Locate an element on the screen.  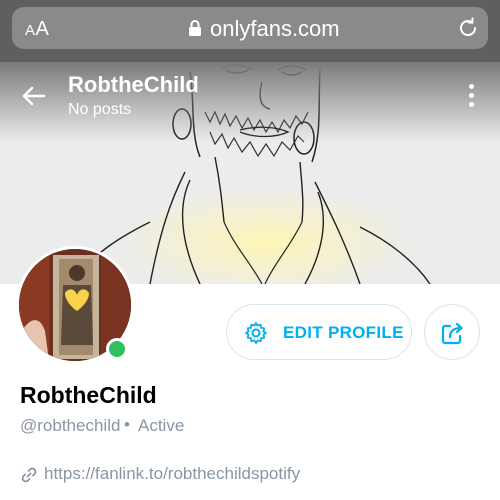
share-icon is located at coordinates (452, 333).